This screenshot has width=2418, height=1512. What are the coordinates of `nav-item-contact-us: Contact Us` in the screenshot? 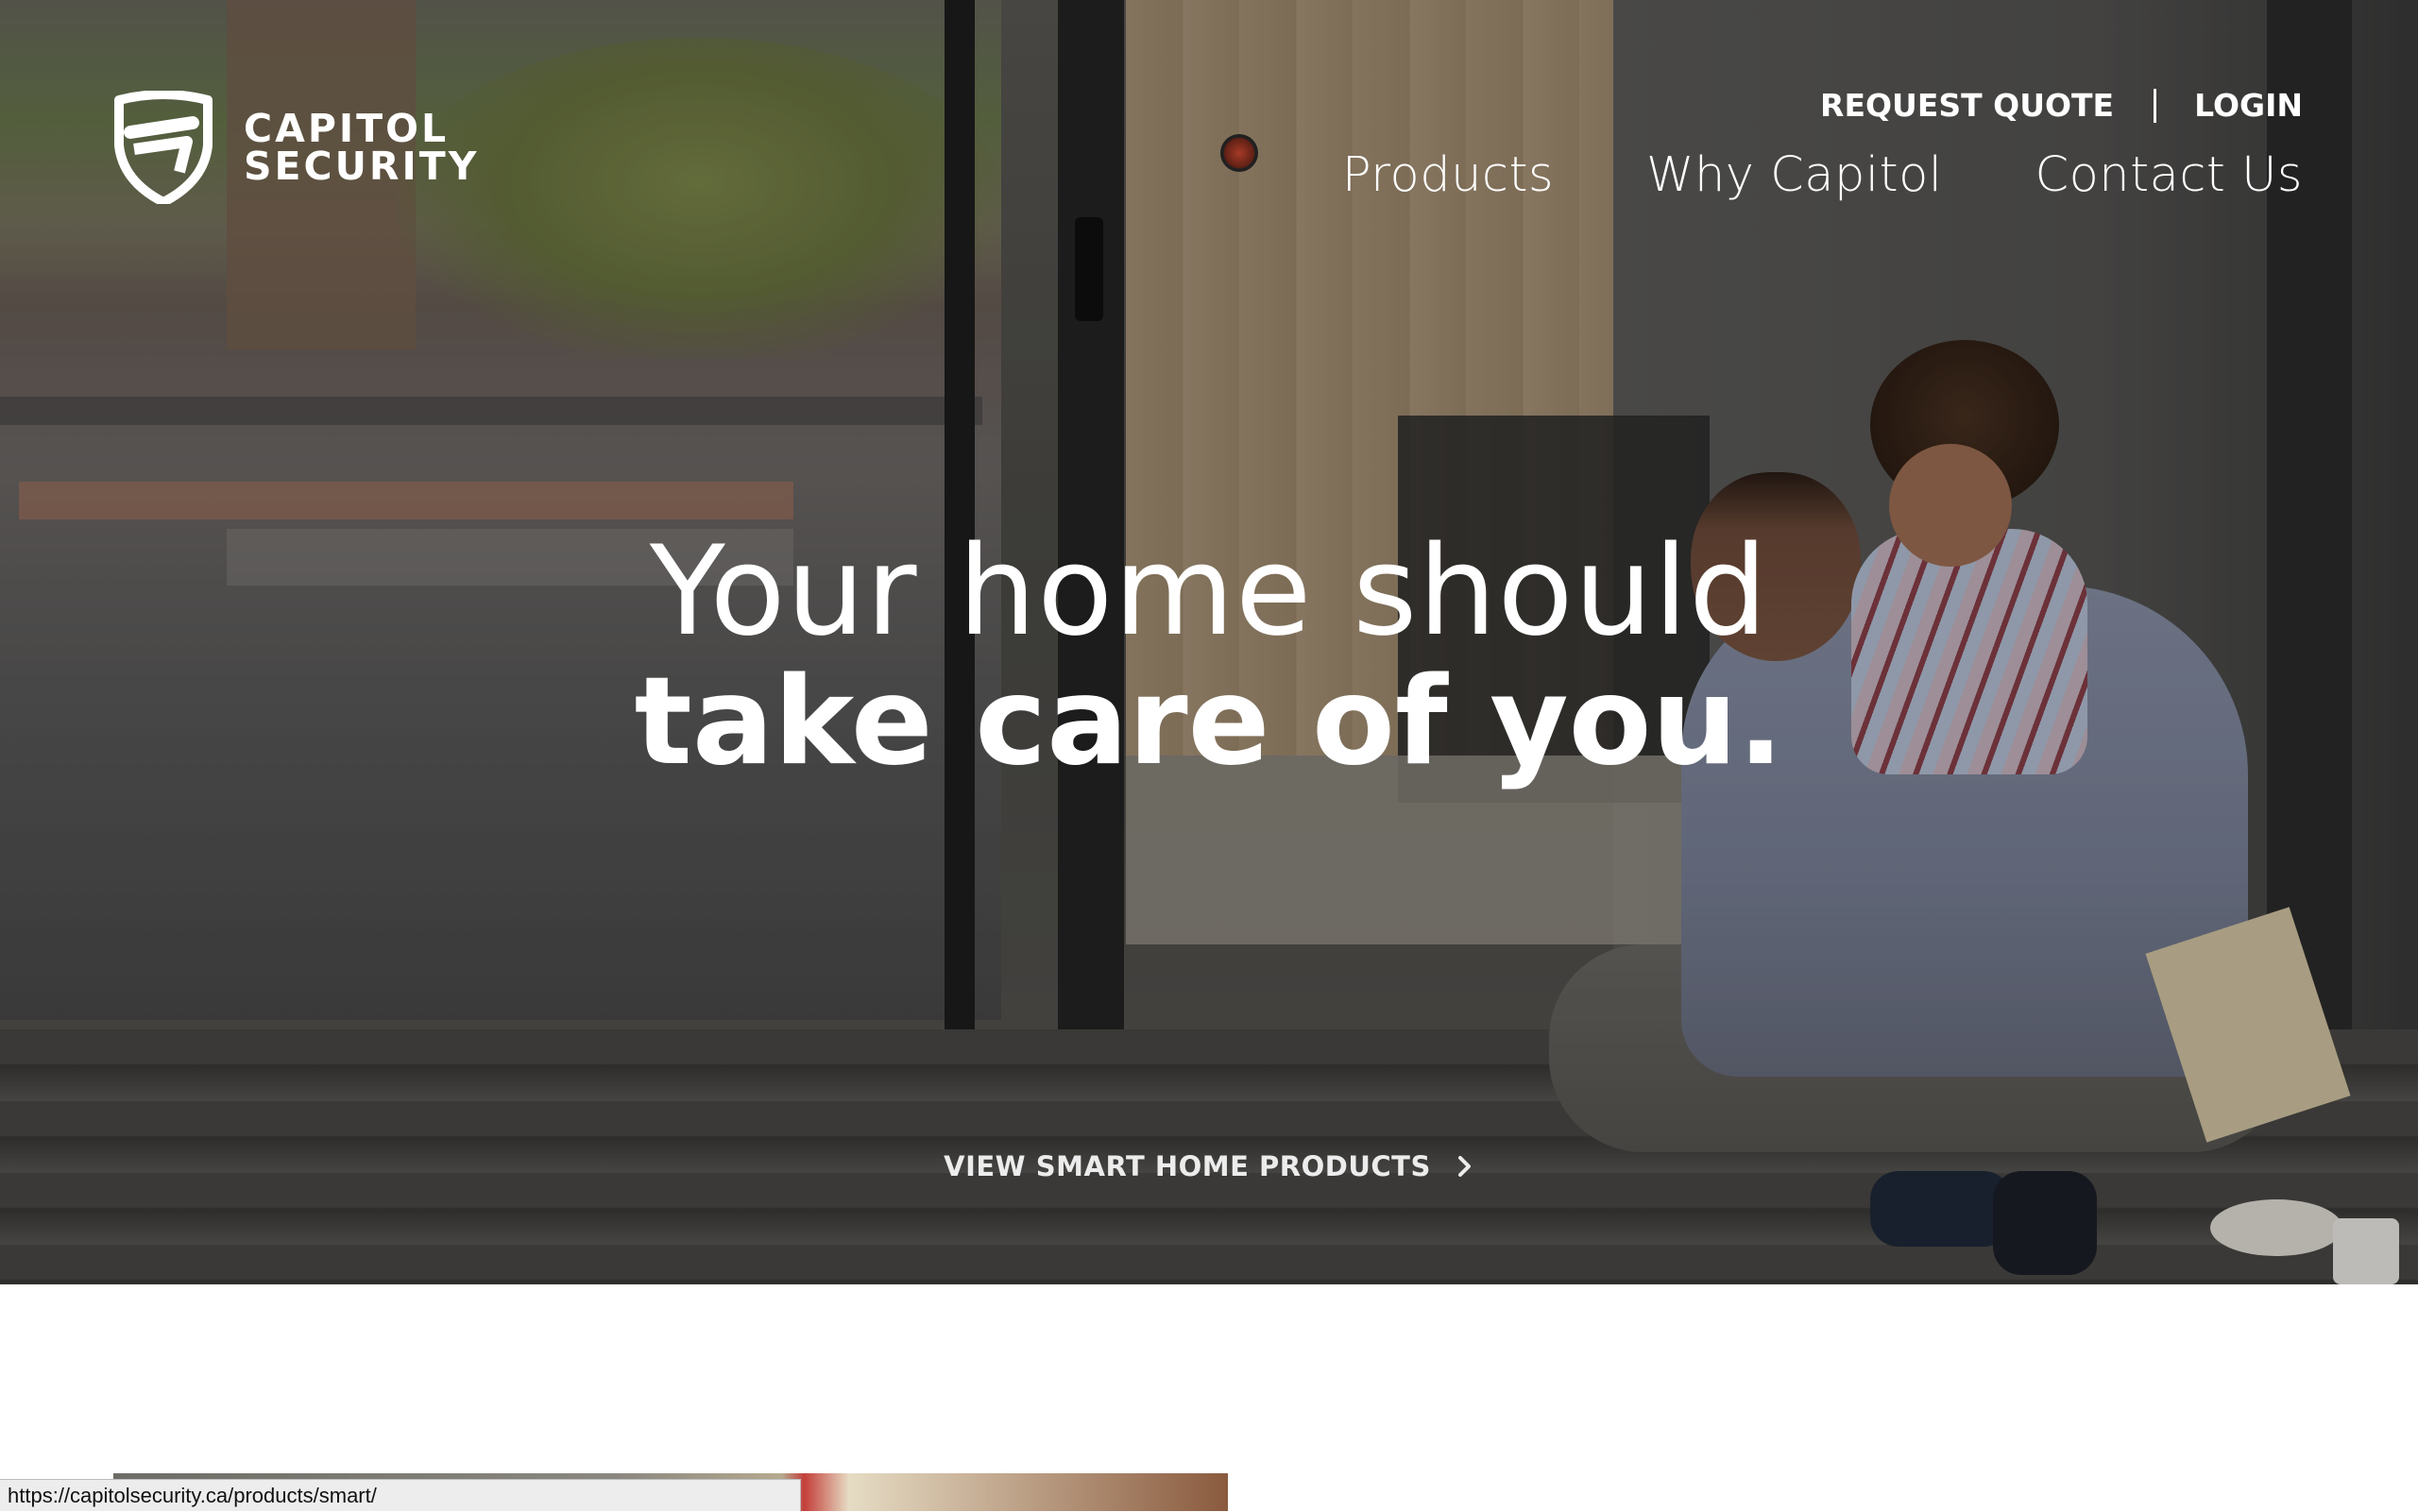 It's located at (2169, 175).